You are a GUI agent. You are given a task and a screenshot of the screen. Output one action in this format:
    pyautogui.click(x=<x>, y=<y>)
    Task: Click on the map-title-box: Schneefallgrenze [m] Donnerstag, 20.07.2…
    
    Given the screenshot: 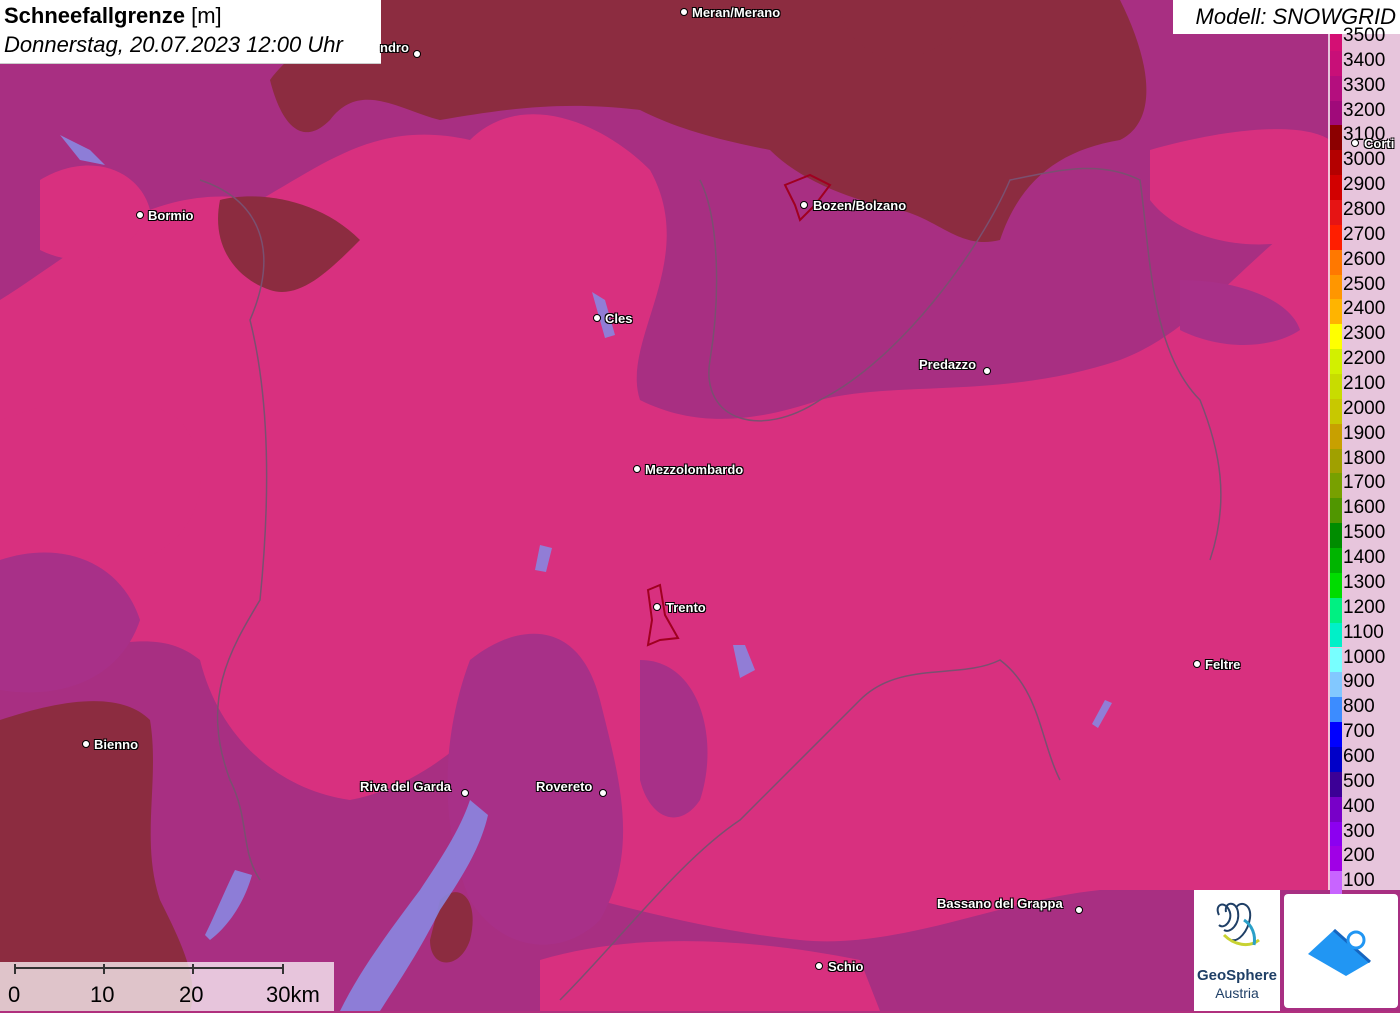 What is the action you would take?
    pyautogui.click(x=190, y=32)
    